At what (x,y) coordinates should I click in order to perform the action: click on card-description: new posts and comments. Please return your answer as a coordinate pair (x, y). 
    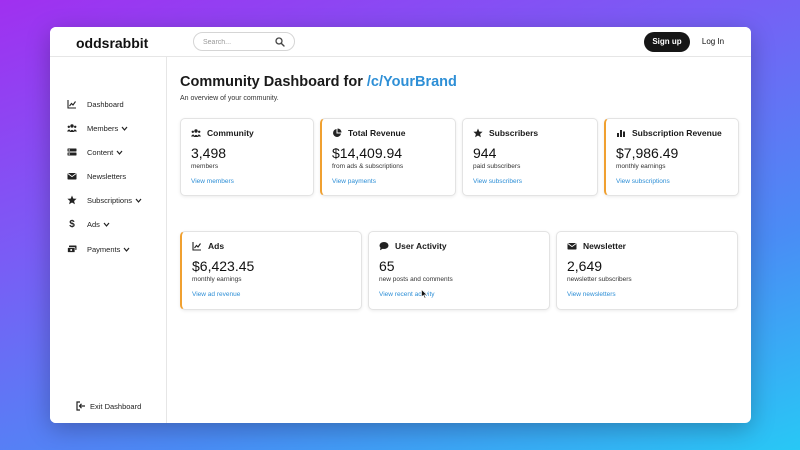
    Looking at the image, I should click on (416, 279).